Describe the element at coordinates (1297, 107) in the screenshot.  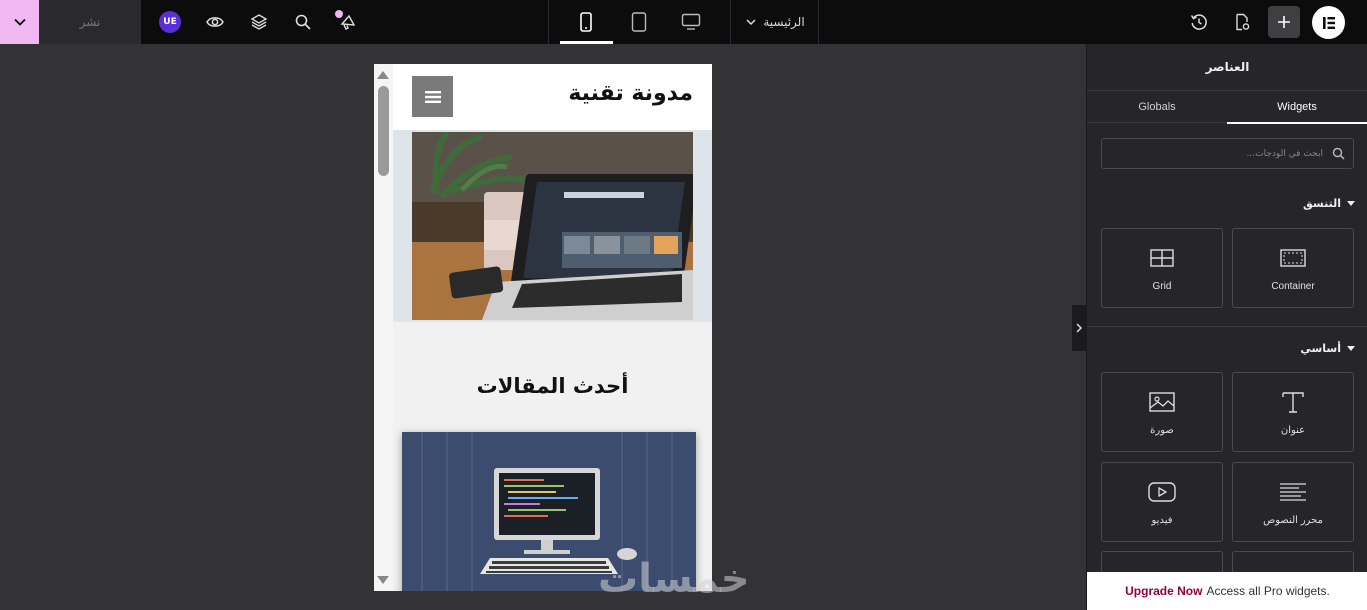
I see `tab-widgets: Widgets` at that location.